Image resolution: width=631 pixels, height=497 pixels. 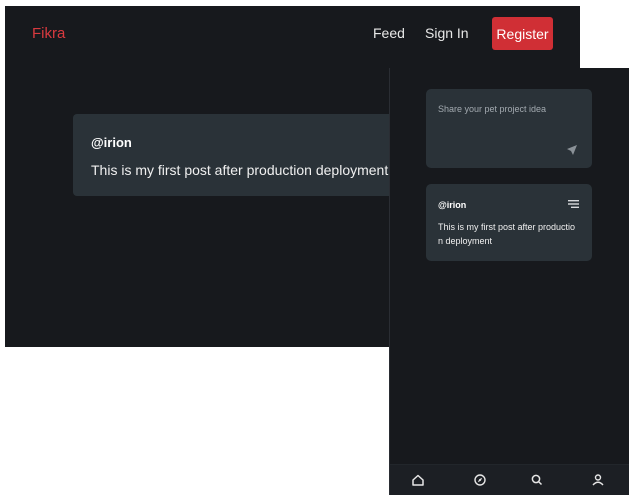 What do you see at coordinates (509, 128) in the screenshot?
I see `post-composer-input: Share your pet project idea` at bounding box center [509, 128].